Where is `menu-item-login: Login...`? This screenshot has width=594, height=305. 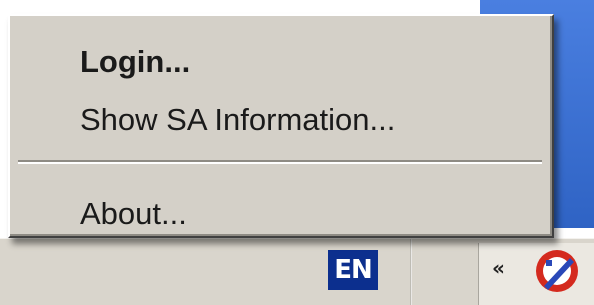
menu-item-login: Login... is located at coordinates (281, 62).